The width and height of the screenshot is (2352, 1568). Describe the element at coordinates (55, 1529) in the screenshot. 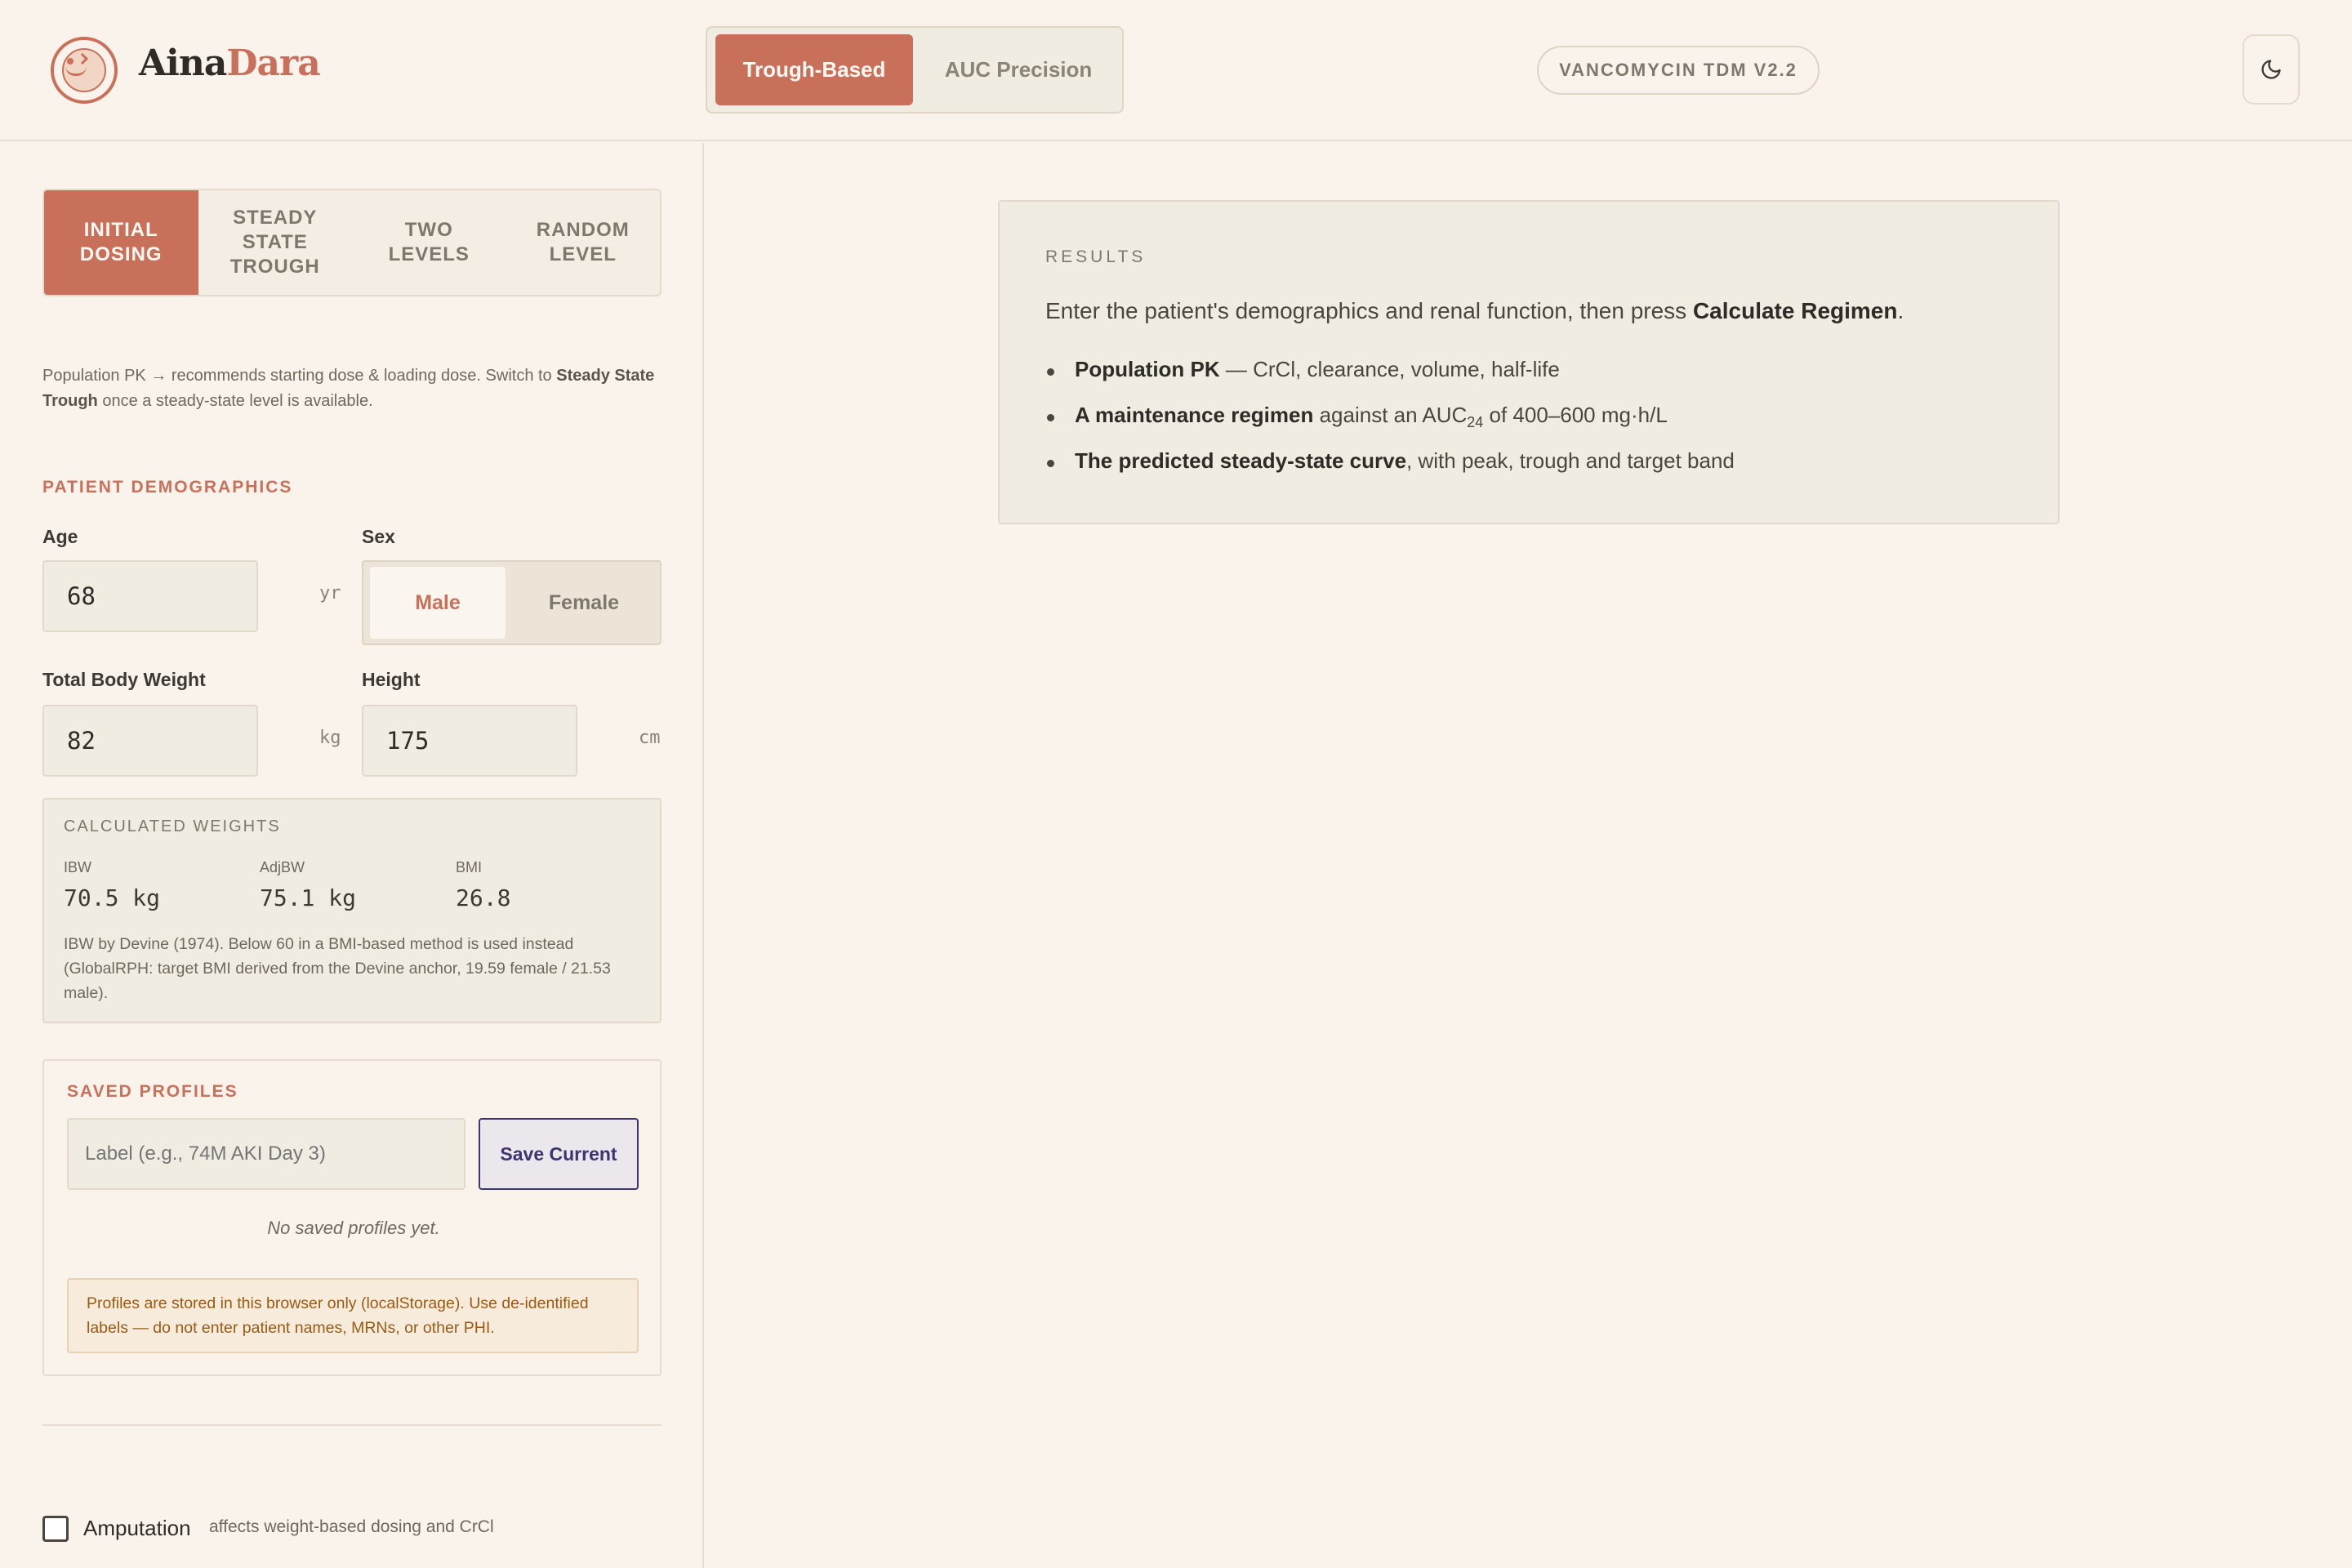

I see `amputation-checkbox` at that location.